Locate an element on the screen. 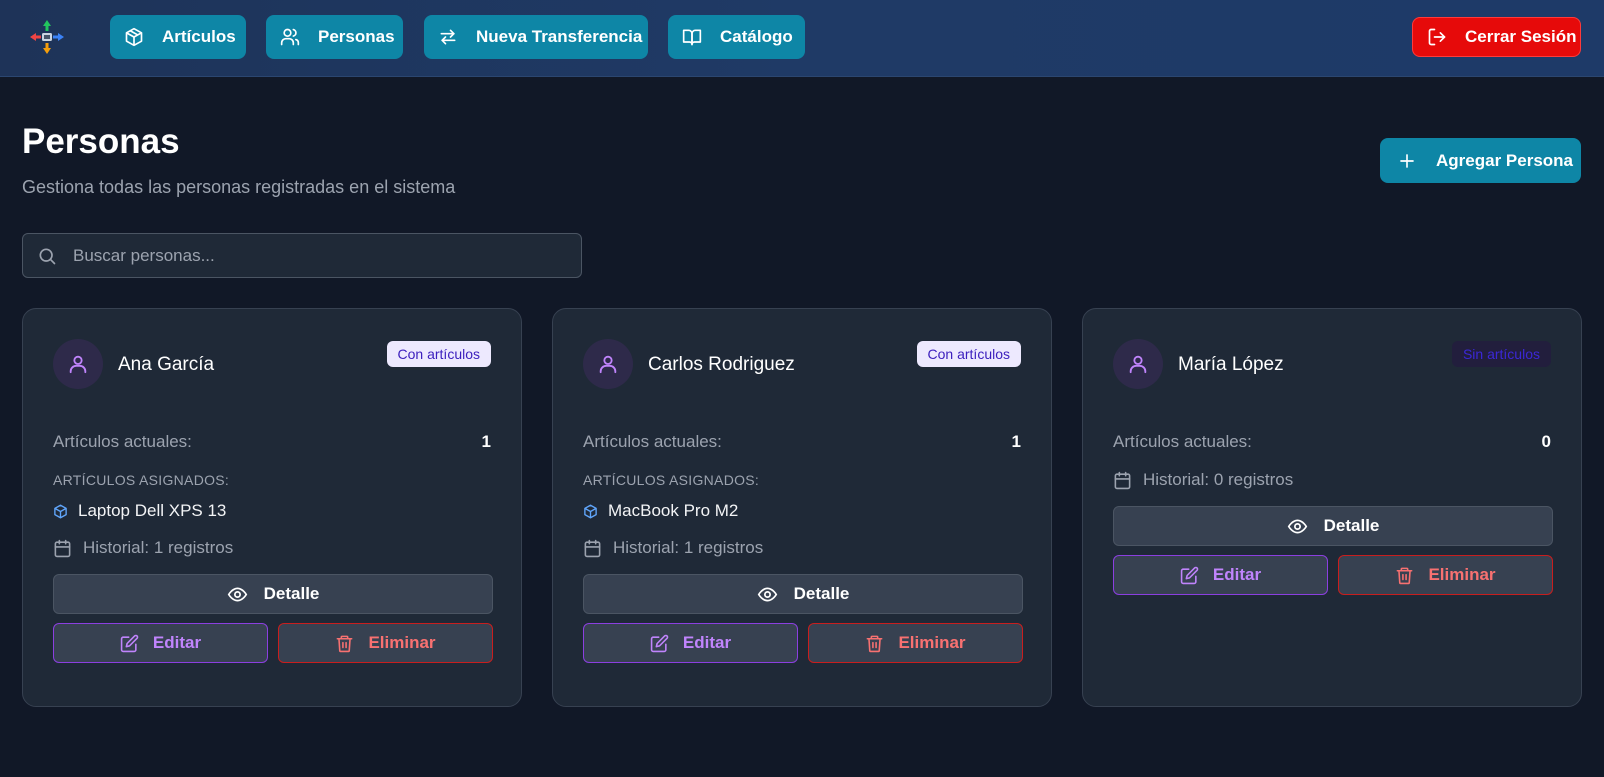  logout-icon is located at coordinates (1437, 37).